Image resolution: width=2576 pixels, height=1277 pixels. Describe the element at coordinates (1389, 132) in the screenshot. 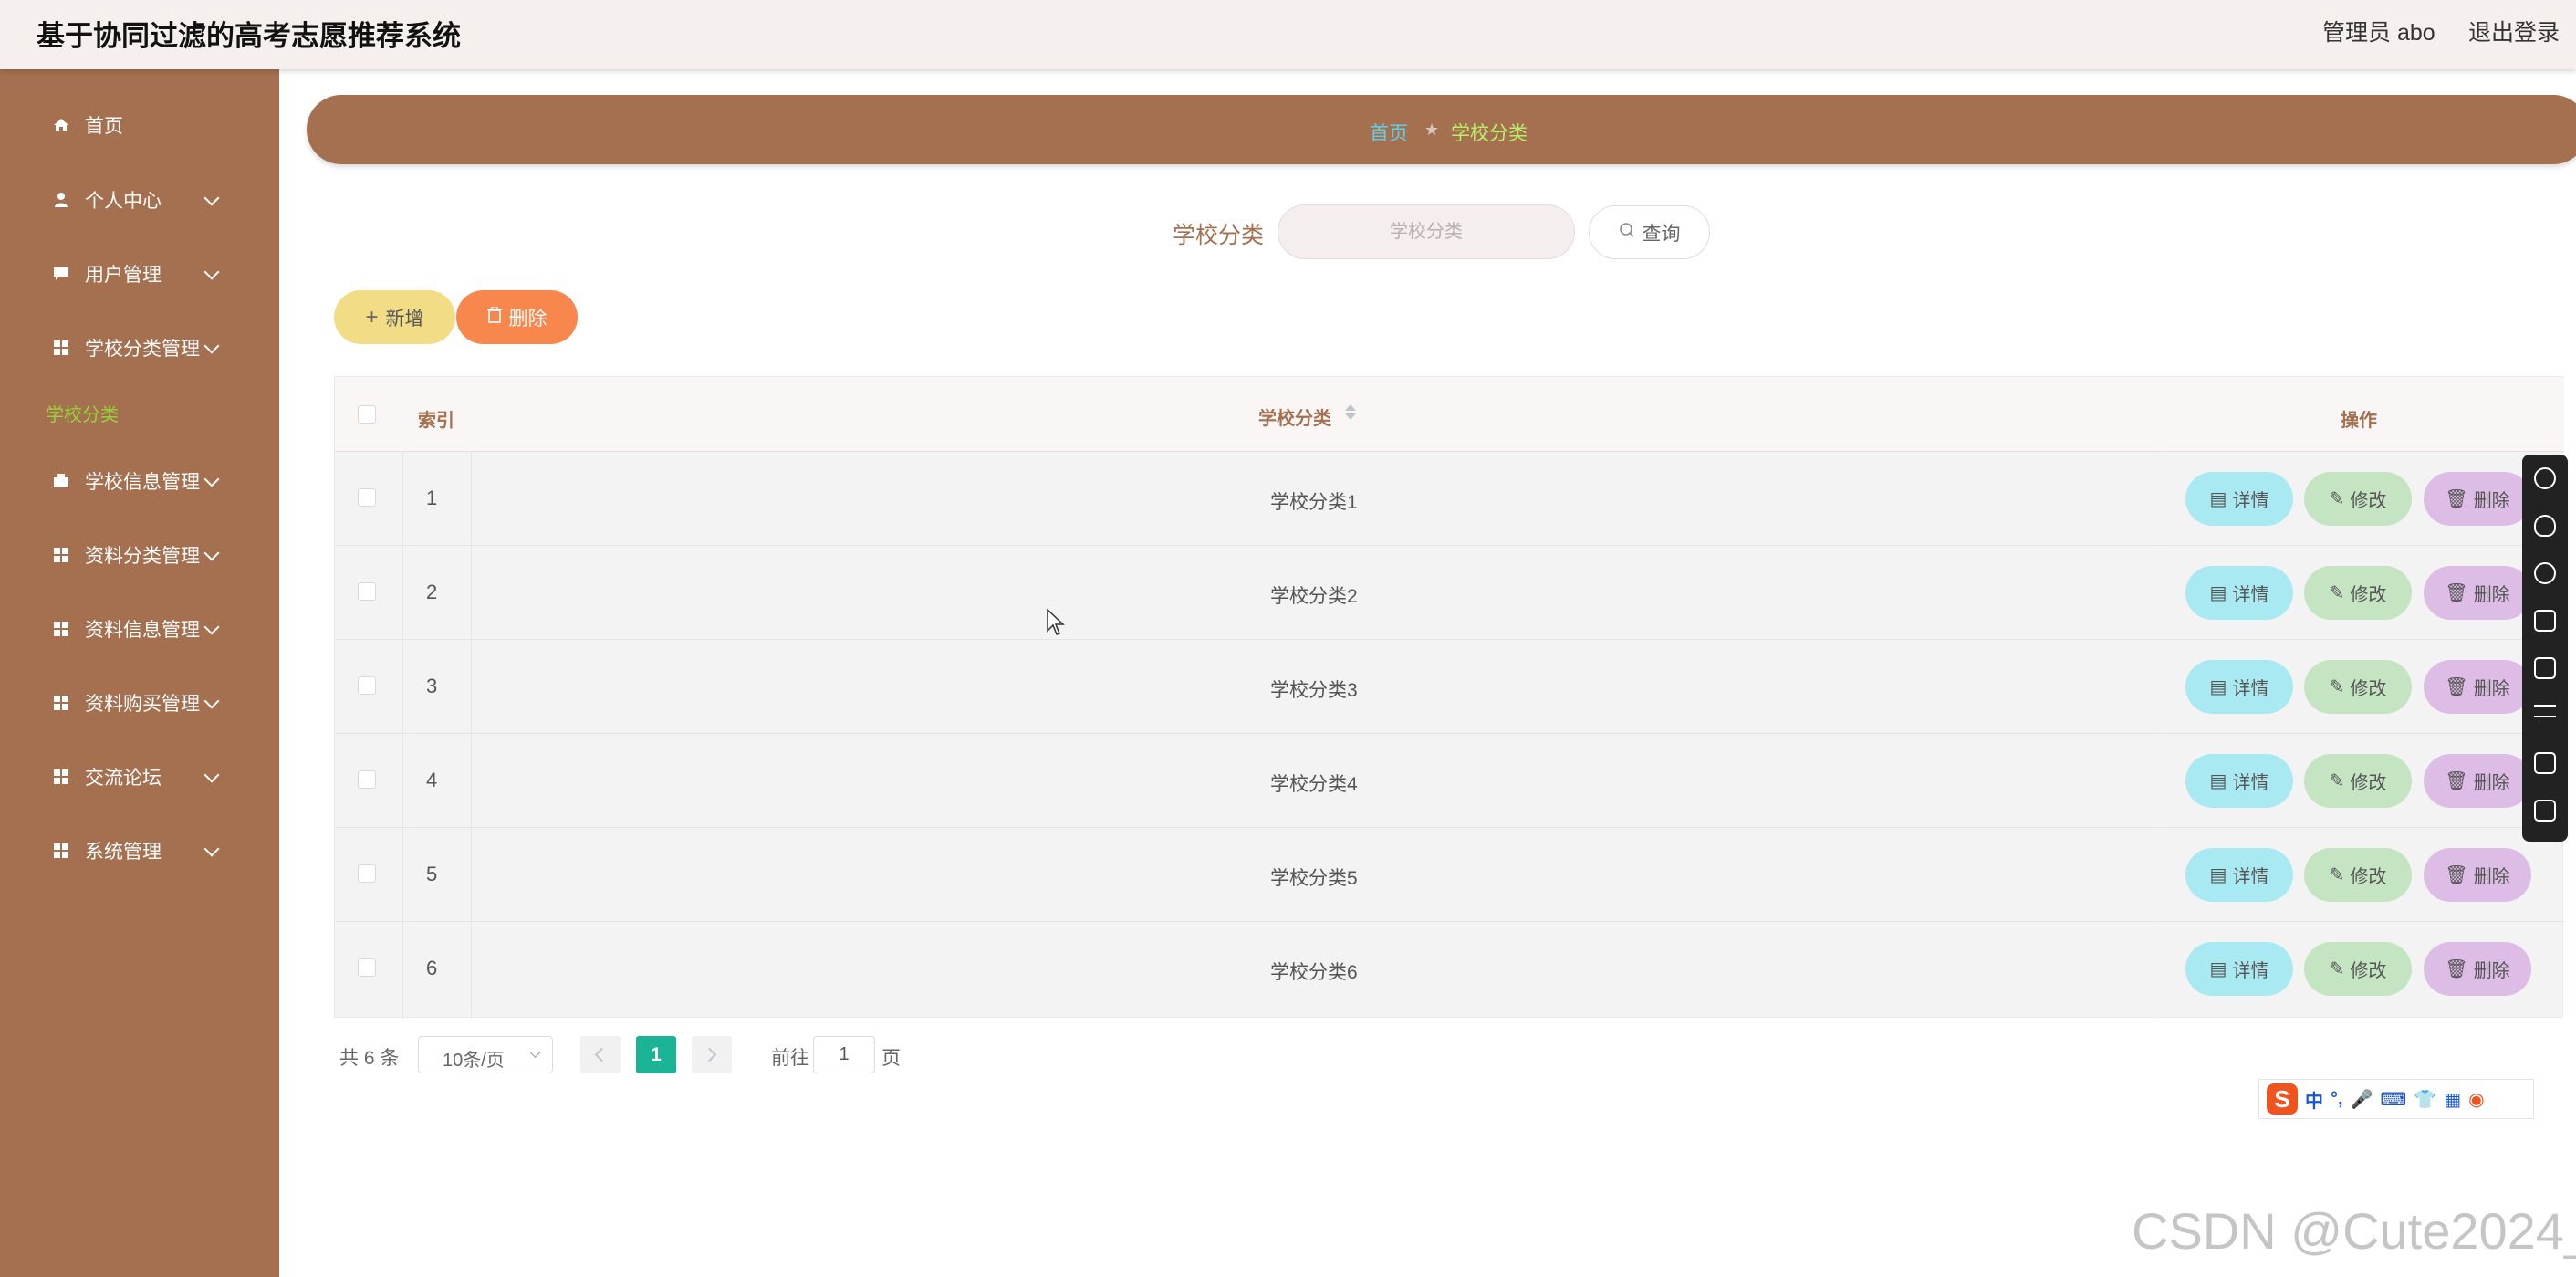

I see `breadcrumb-home-link: 首页` at that location.